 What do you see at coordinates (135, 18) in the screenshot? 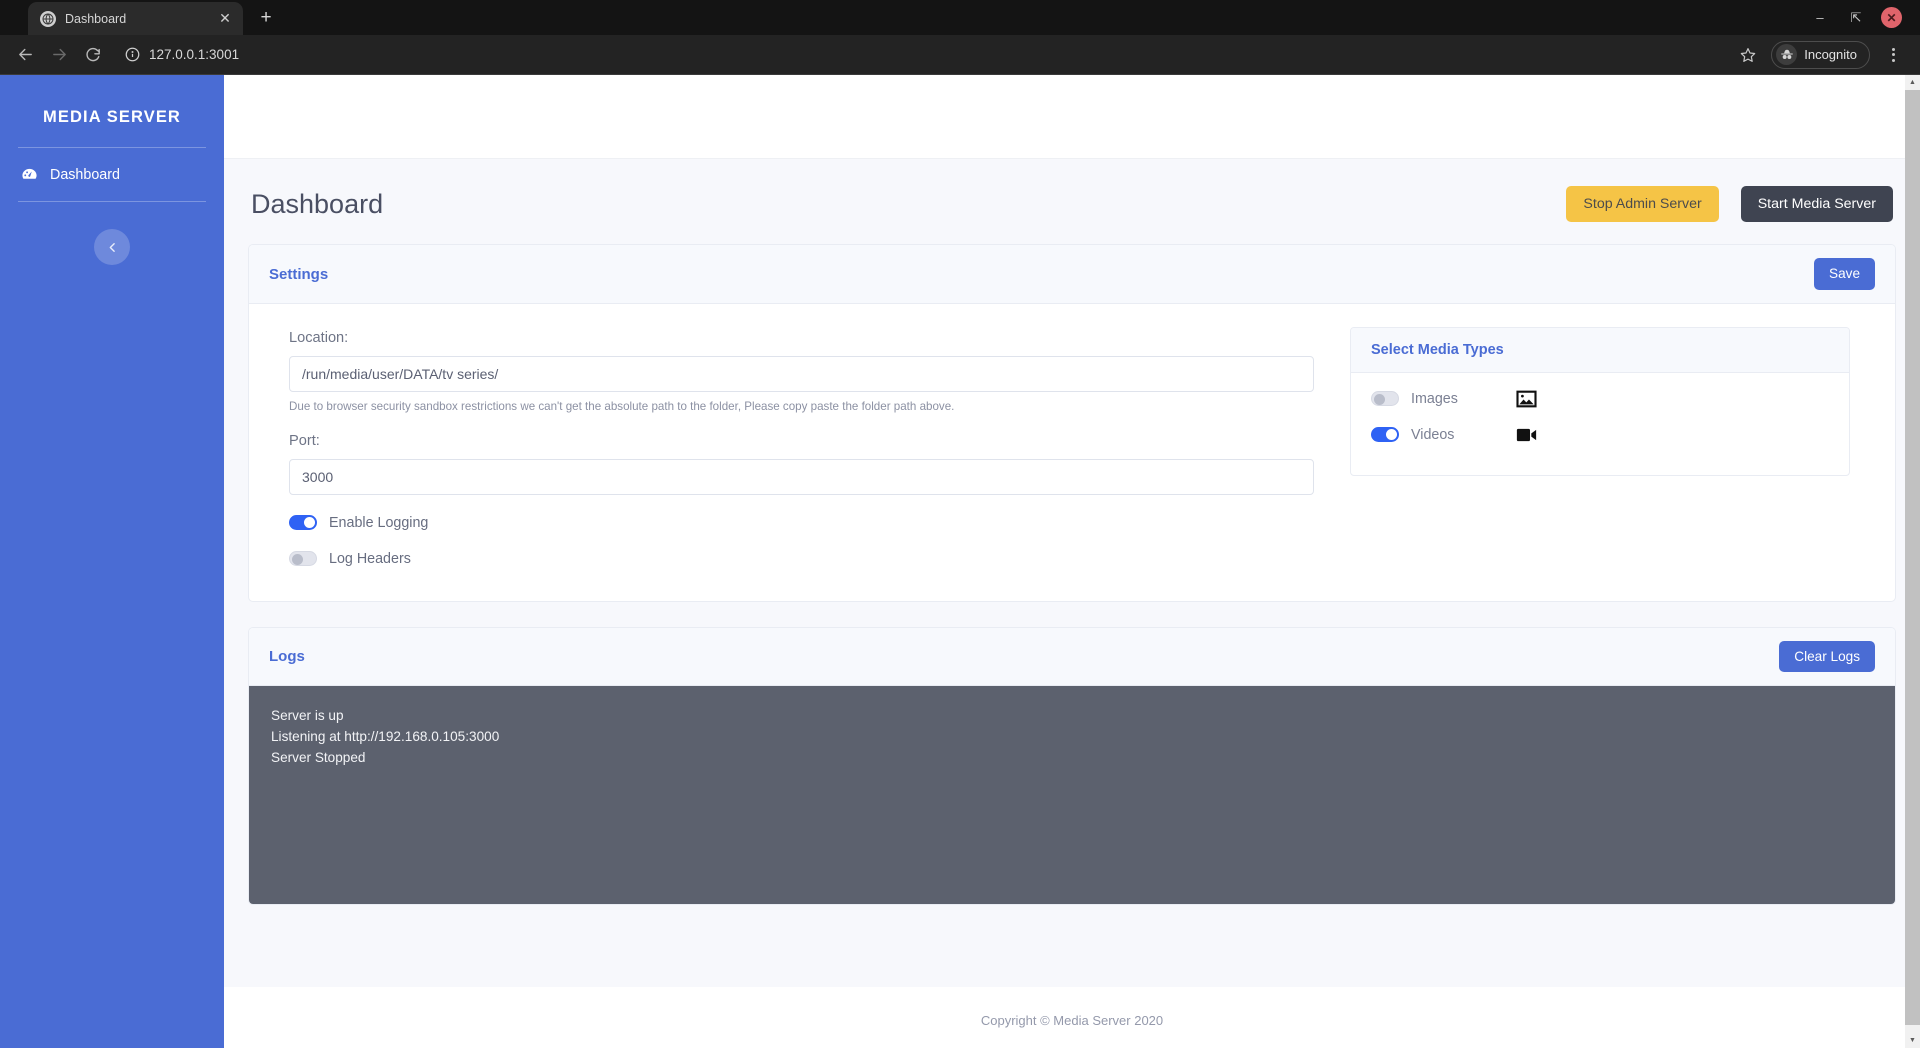
I see `browser-tab: Dashboard ✕` at bounding box center [135, 18].